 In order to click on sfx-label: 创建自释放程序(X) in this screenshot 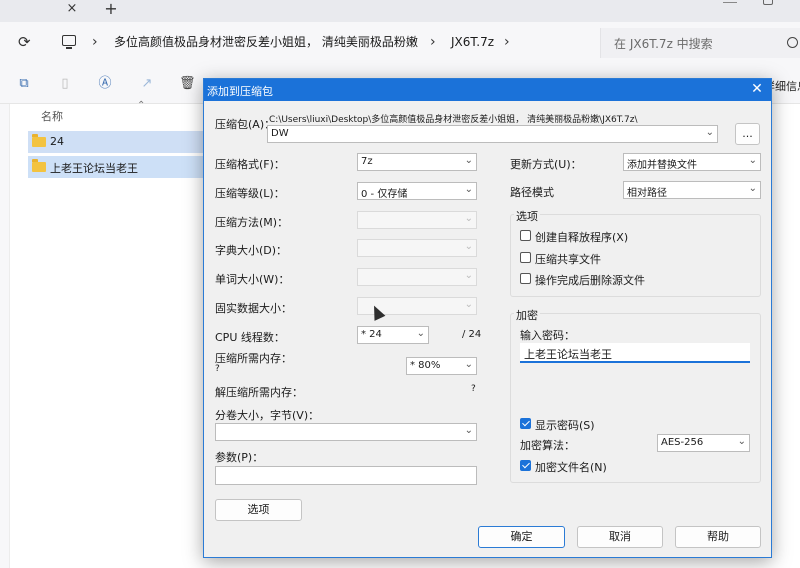, I will do `click(581, 237)`.